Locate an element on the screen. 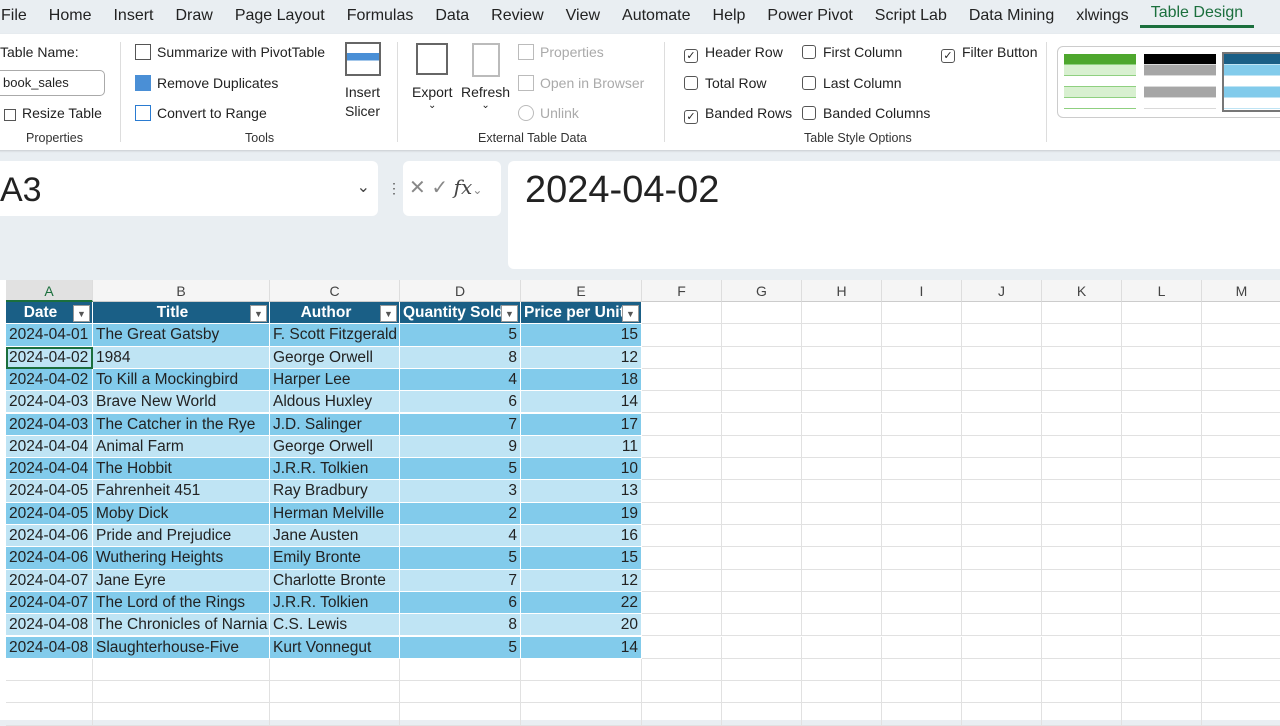 The width and height of the screenshot is (1280, 726). table-cell: Jane Eyre is located at coordinates (181, 580).